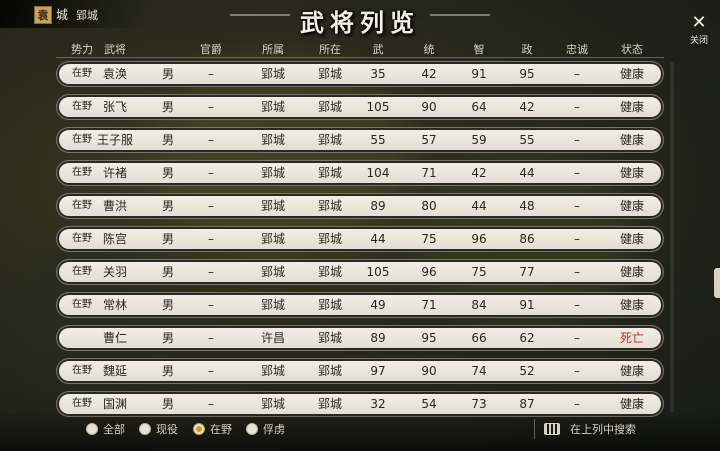 The image size is (720, 451). I want to click on cell-lead: 95, so click(429, 338).